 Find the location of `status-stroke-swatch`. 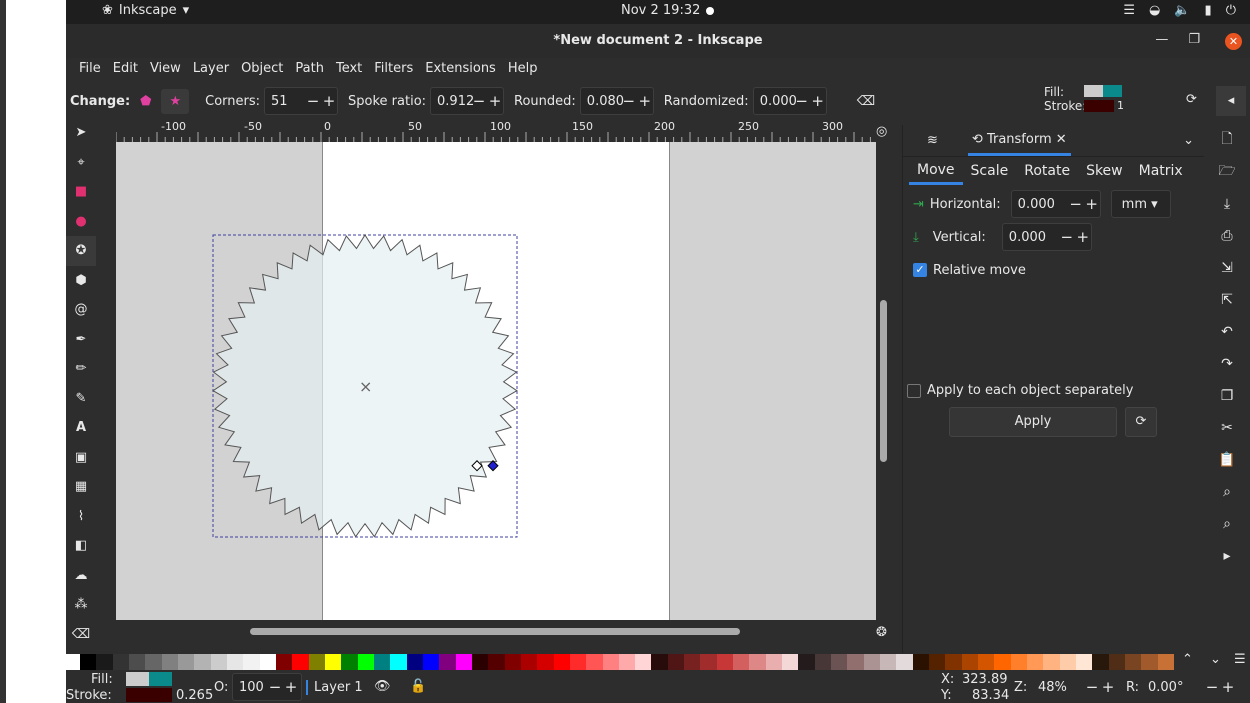

status-stroke-swatch is located at coordinates (149, 695).